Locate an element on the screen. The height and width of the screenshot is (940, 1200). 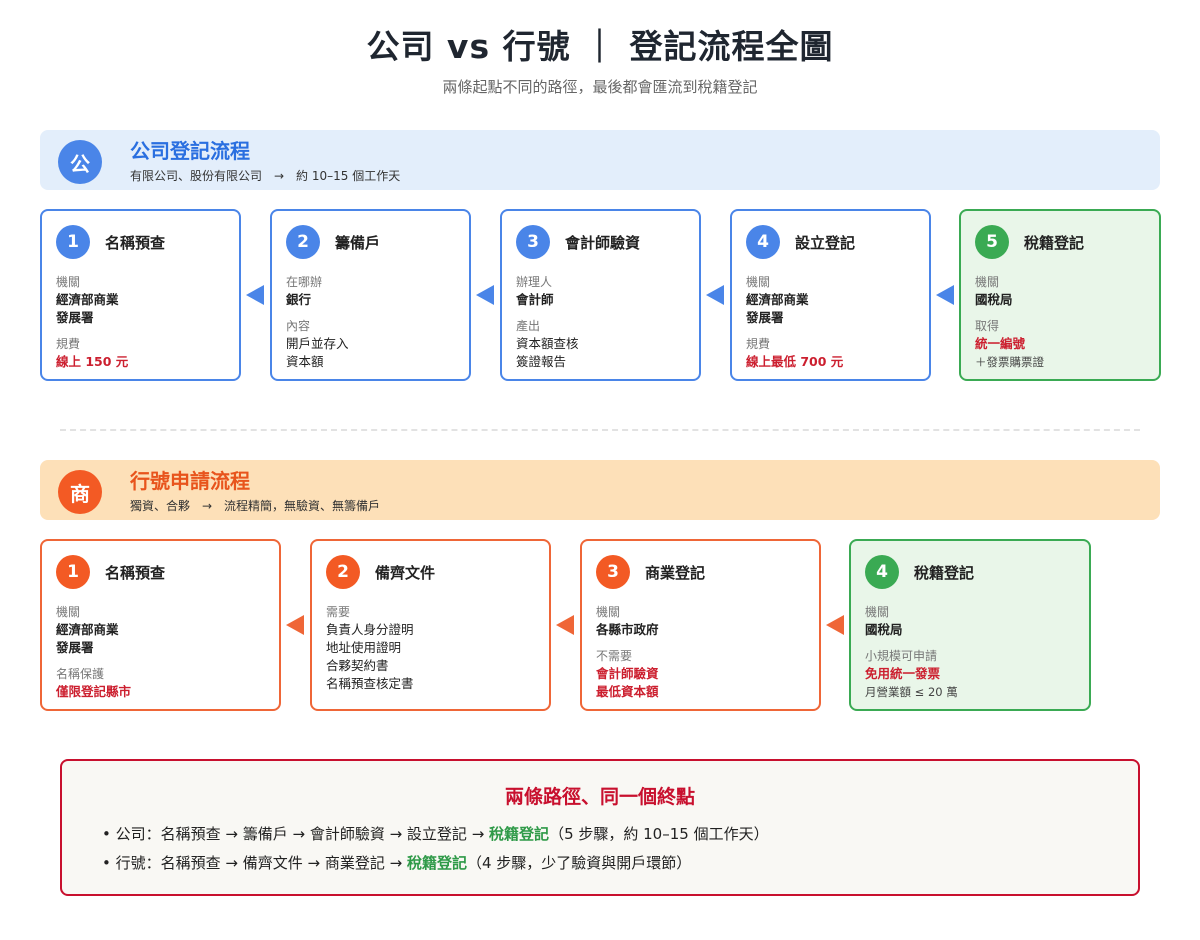
field-value: 負責人身分證明 地址使用證明 合夥契約書 名稱預查核定書 is located at coordinates (370, 656).